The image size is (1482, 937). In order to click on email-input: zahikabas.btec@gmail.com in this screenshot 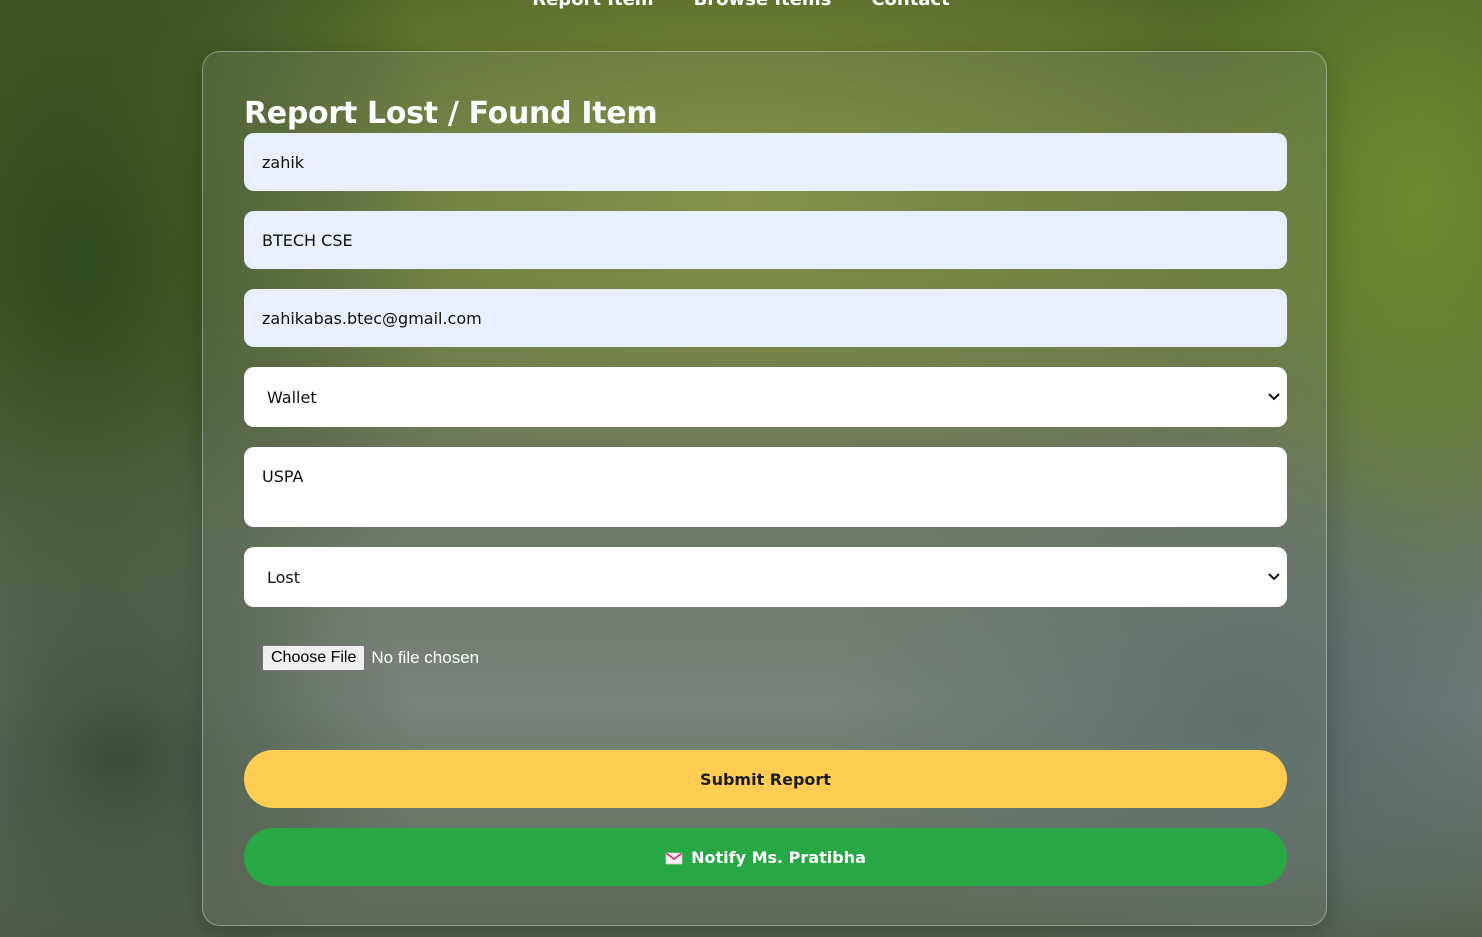, I will do `click(765, 318)`.